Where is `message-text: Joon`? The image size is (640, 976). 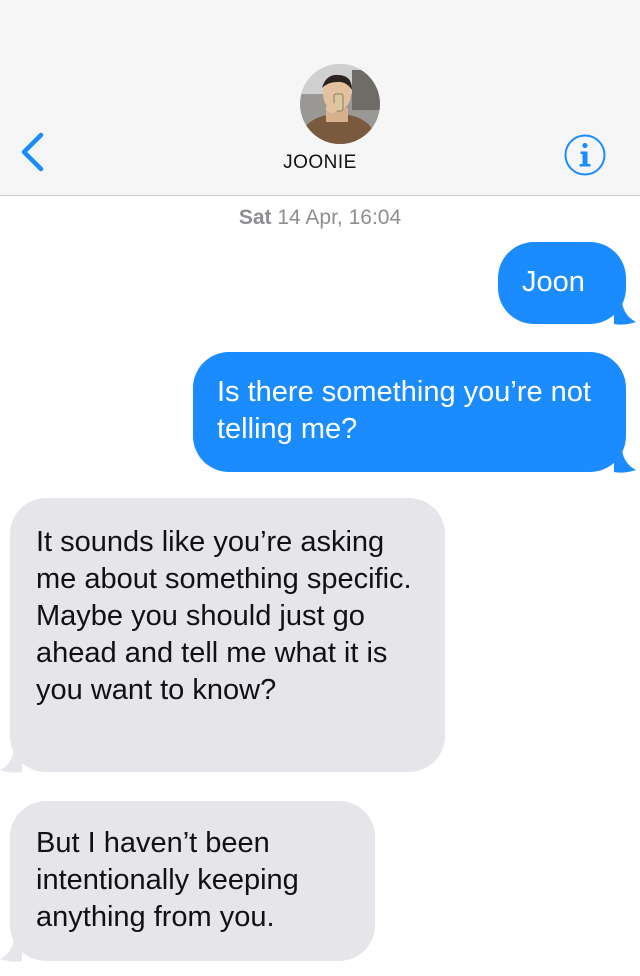 message-text: Joon is located at coordinates (553, 282).